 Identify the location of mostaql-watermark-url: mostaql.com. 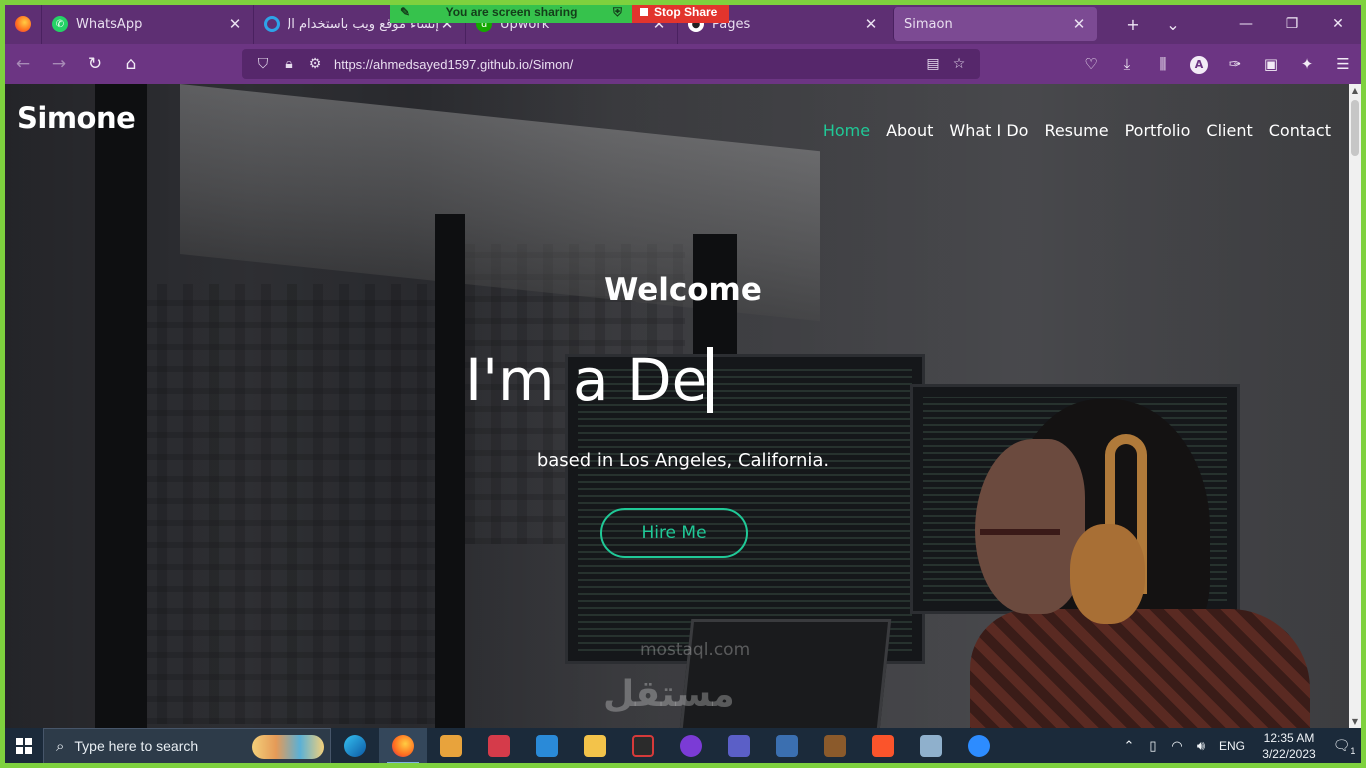
(695, 650).